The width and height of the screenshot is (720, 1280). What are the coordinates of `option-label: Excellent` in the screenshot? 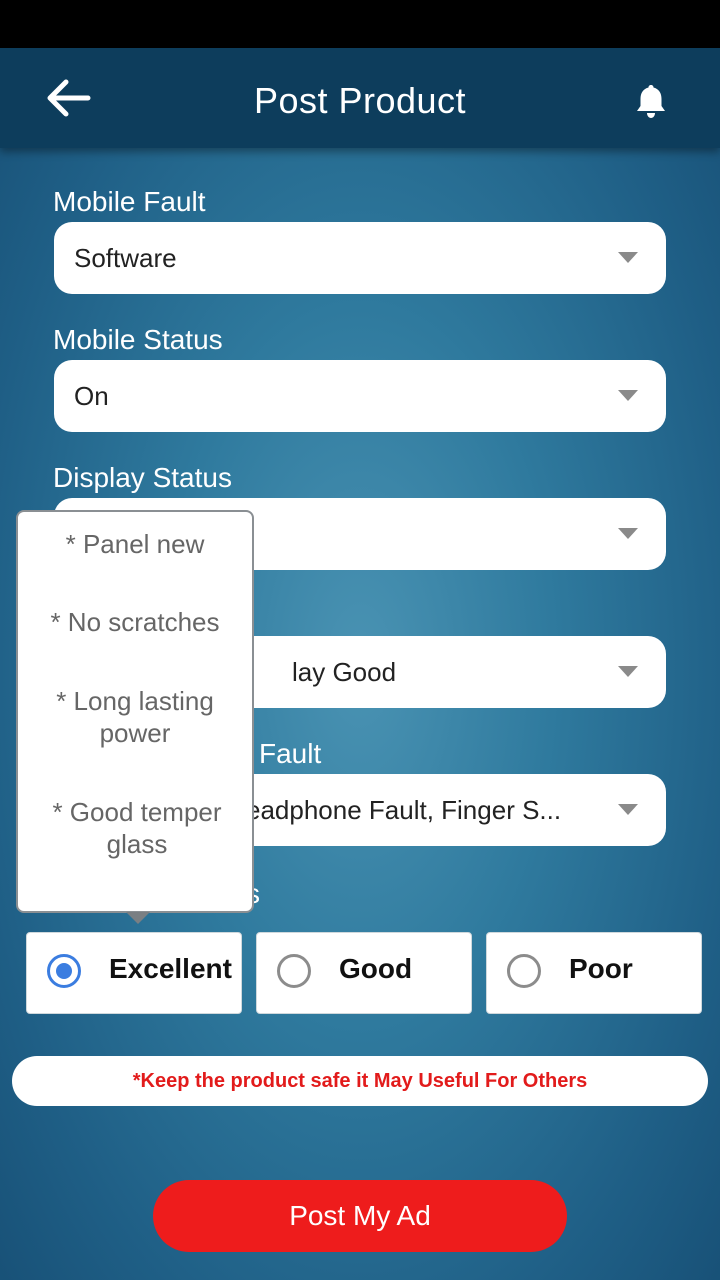 It's located at (170, 968).